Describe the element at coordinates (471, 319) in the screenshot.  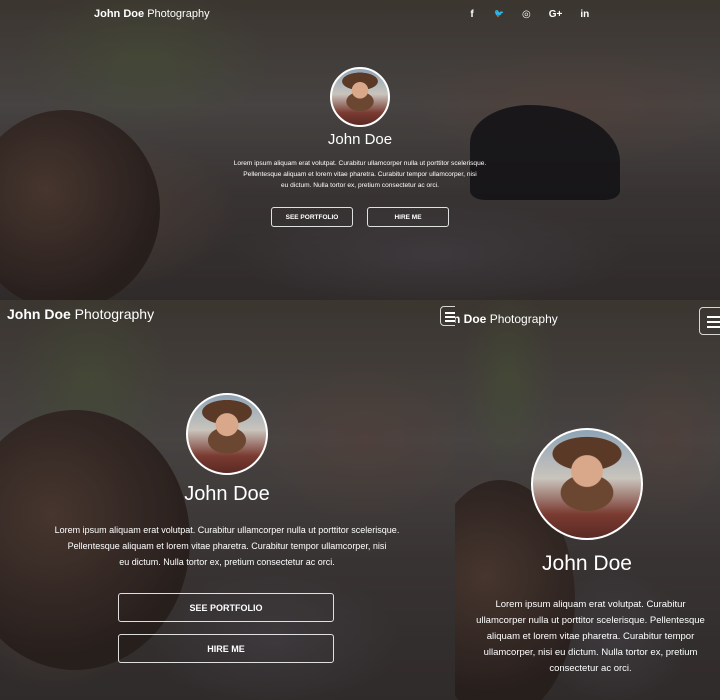
I see `brand-bold: n Doe` at that location.